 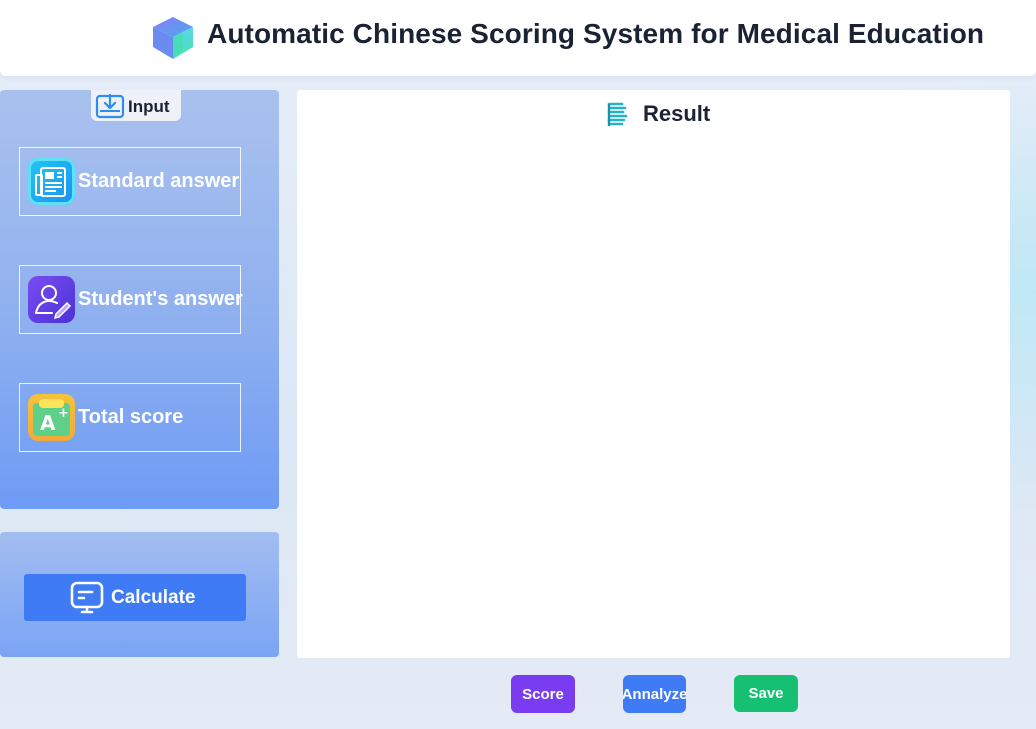 I want to click on grade-a-plus-icon: A +, so click(x=51, y=417).